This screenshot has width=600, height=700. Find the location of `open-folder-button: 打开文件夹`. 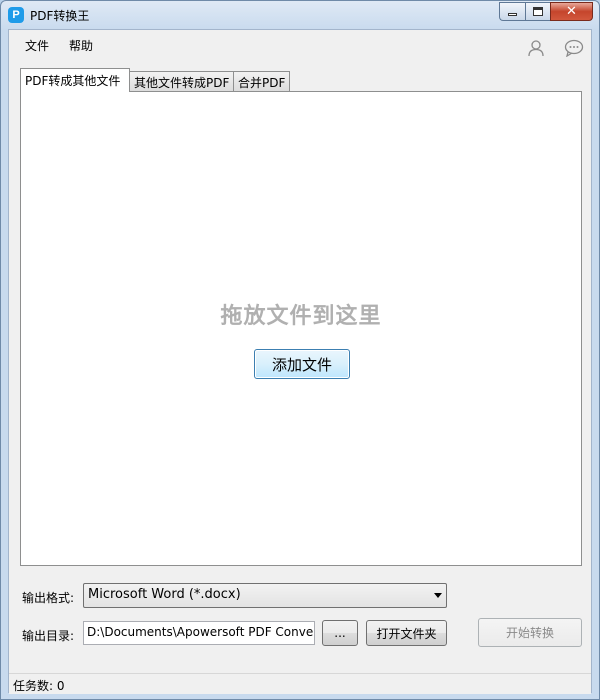

open-folder-button: 打开文件夹 is located at coordinates (406, 633).